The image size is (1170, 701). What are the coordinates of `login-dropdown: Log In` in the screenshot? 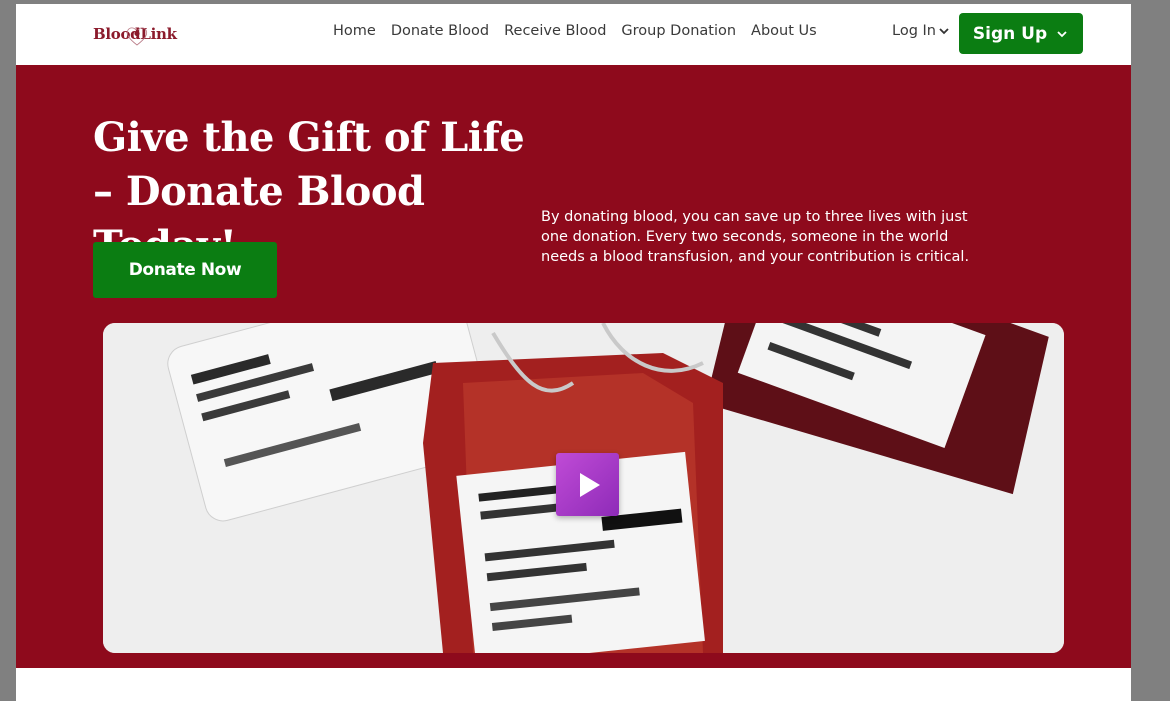 It's located at (921, 31).